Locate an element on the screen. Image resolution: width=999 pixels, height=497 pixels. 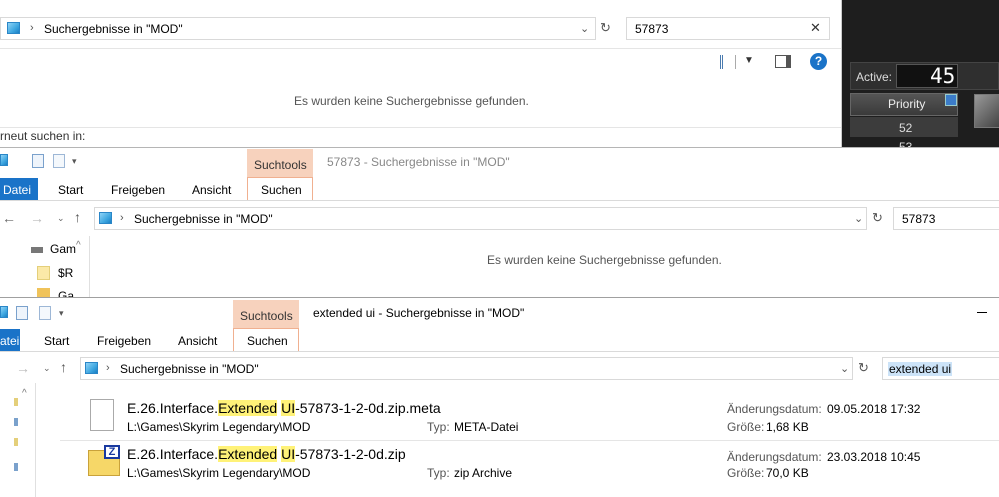
back-icon: ← is located at coordinates (9, 218).